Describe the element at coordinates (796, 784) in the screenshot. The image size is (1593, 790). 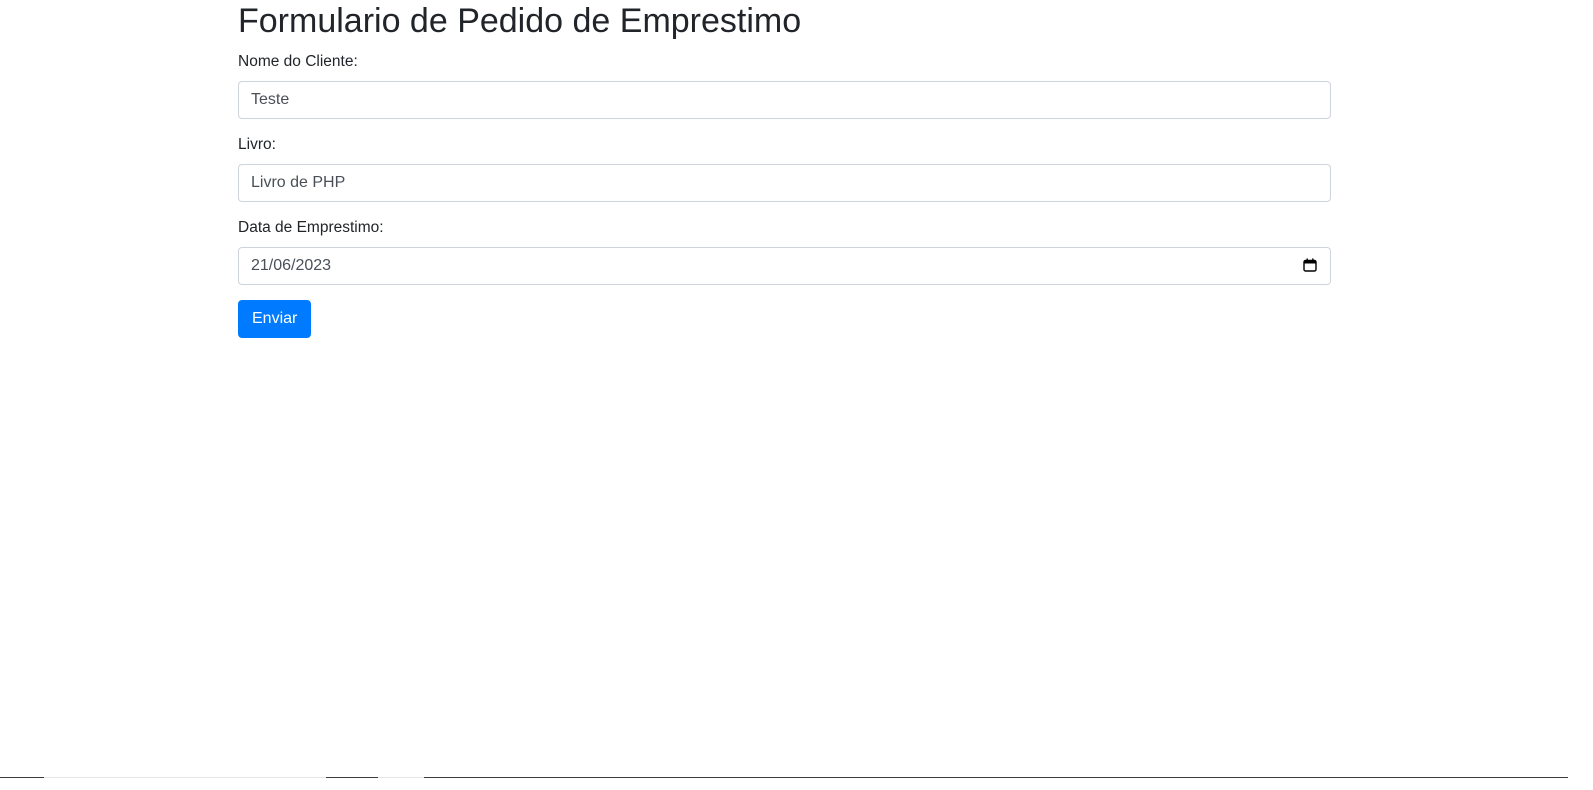
I see `bottom-strip` at that location.